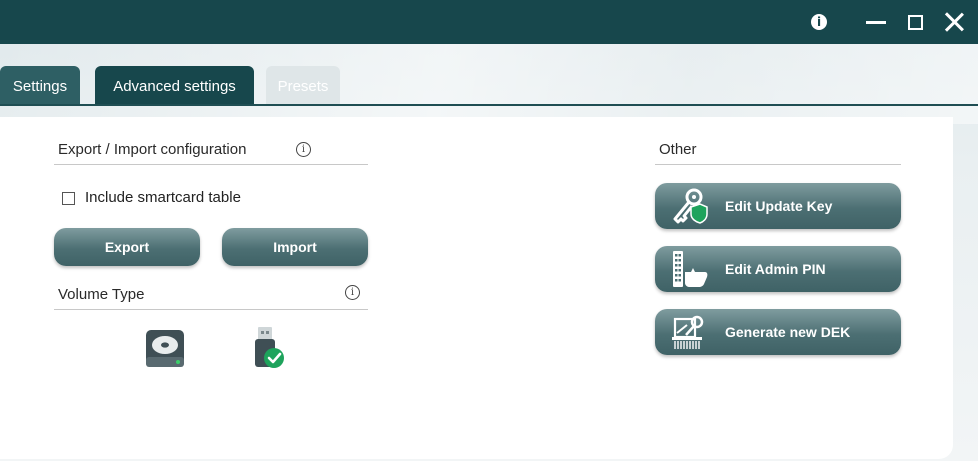  I want to click on key-shield-icon, so click(690, 206).